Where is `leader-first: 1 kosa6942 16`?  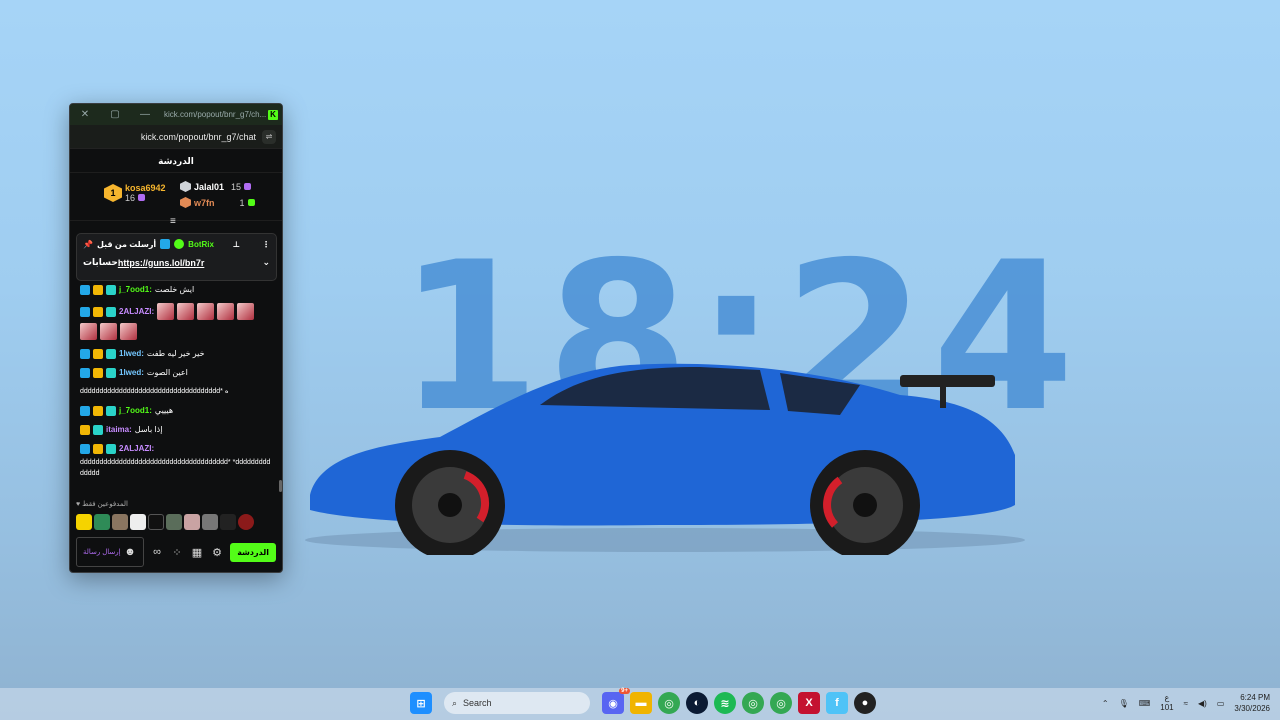
leader-first: 1 kosa6942 16 is located at coordinates (135, 193).